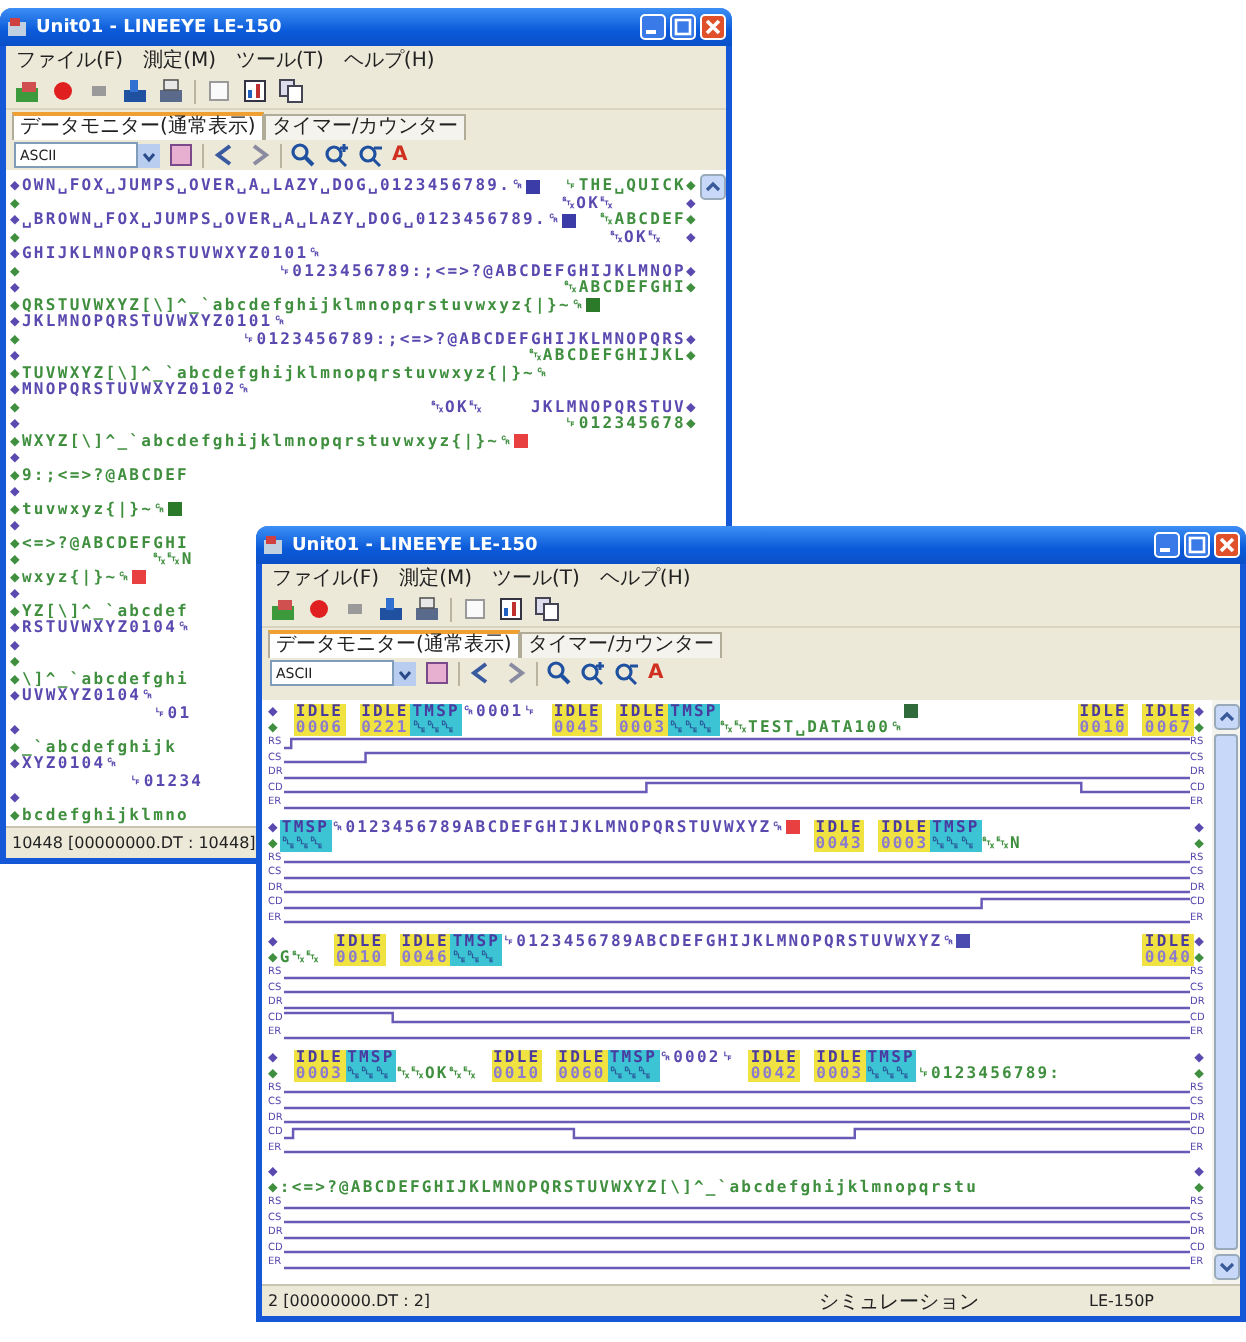  I want to click on received-data: ◆bcdefghijklmno, so click(99, 815).